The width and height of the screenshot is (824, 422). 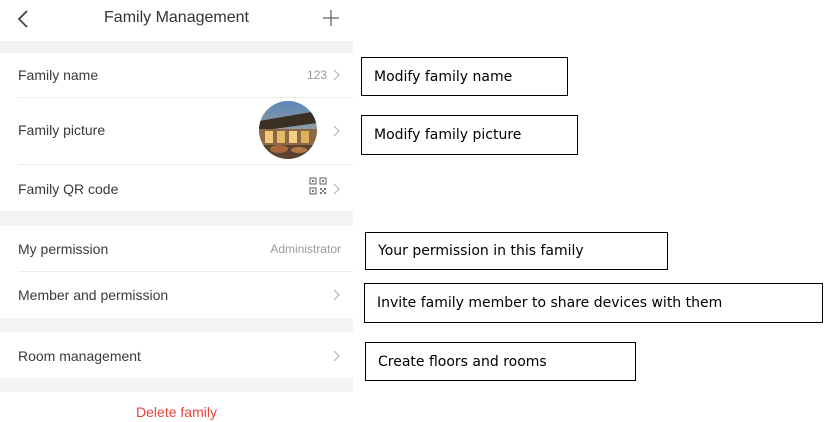 What do you see at coordinates (516, 251) in the screenshot?
I see `annotation-my-permission: Your permission in this family` at bounding box center [516, 251].